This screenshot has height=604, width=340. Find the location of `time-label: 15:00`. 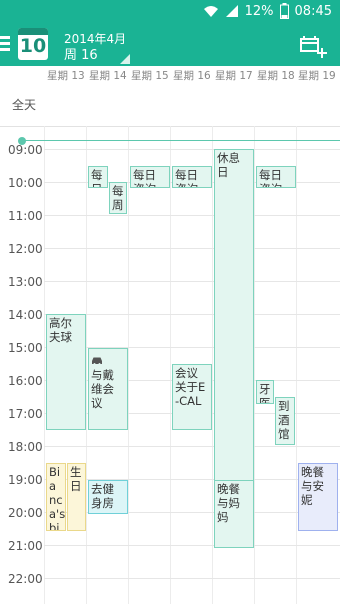

time-label: 15:00 is located at coordinates (25, 348).